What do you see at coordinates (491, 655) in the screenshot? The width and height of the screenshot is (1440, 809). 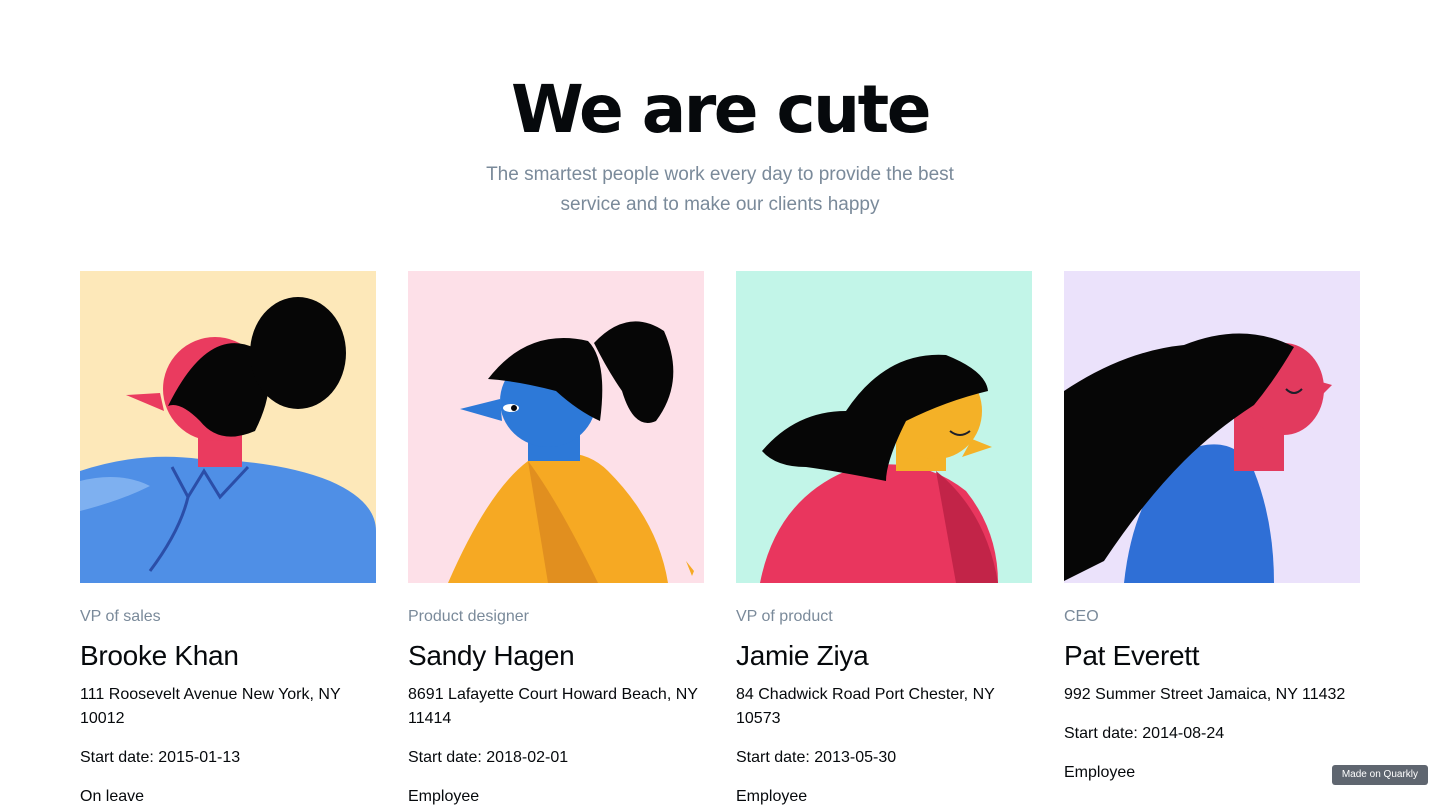 I see `member-name: Sandy Hagen` at bounding box center [491, 655].